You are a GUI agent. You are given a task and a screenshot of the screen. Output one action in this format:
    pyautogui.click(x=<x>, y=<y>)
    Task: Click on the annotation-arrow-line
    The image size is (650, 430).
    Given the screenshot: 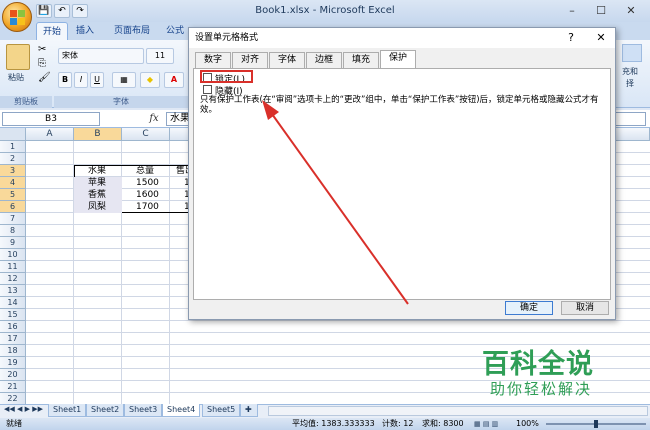 What is the action you would take?
    pyautogui.click(x=340, y=209)
    